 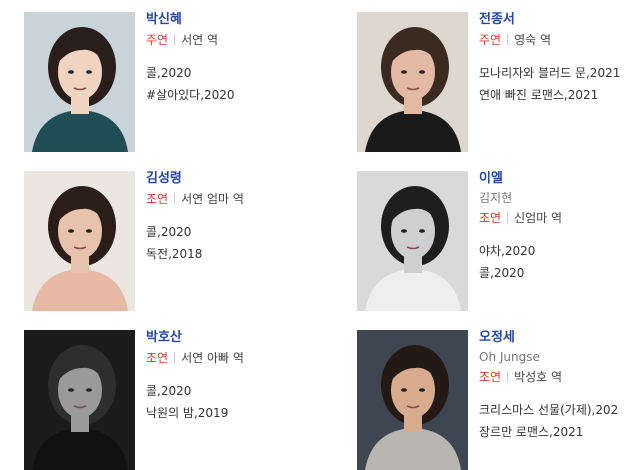 I want to click on filmography-list: 콜,2020 독전,2018, so click(x=236, y=243).